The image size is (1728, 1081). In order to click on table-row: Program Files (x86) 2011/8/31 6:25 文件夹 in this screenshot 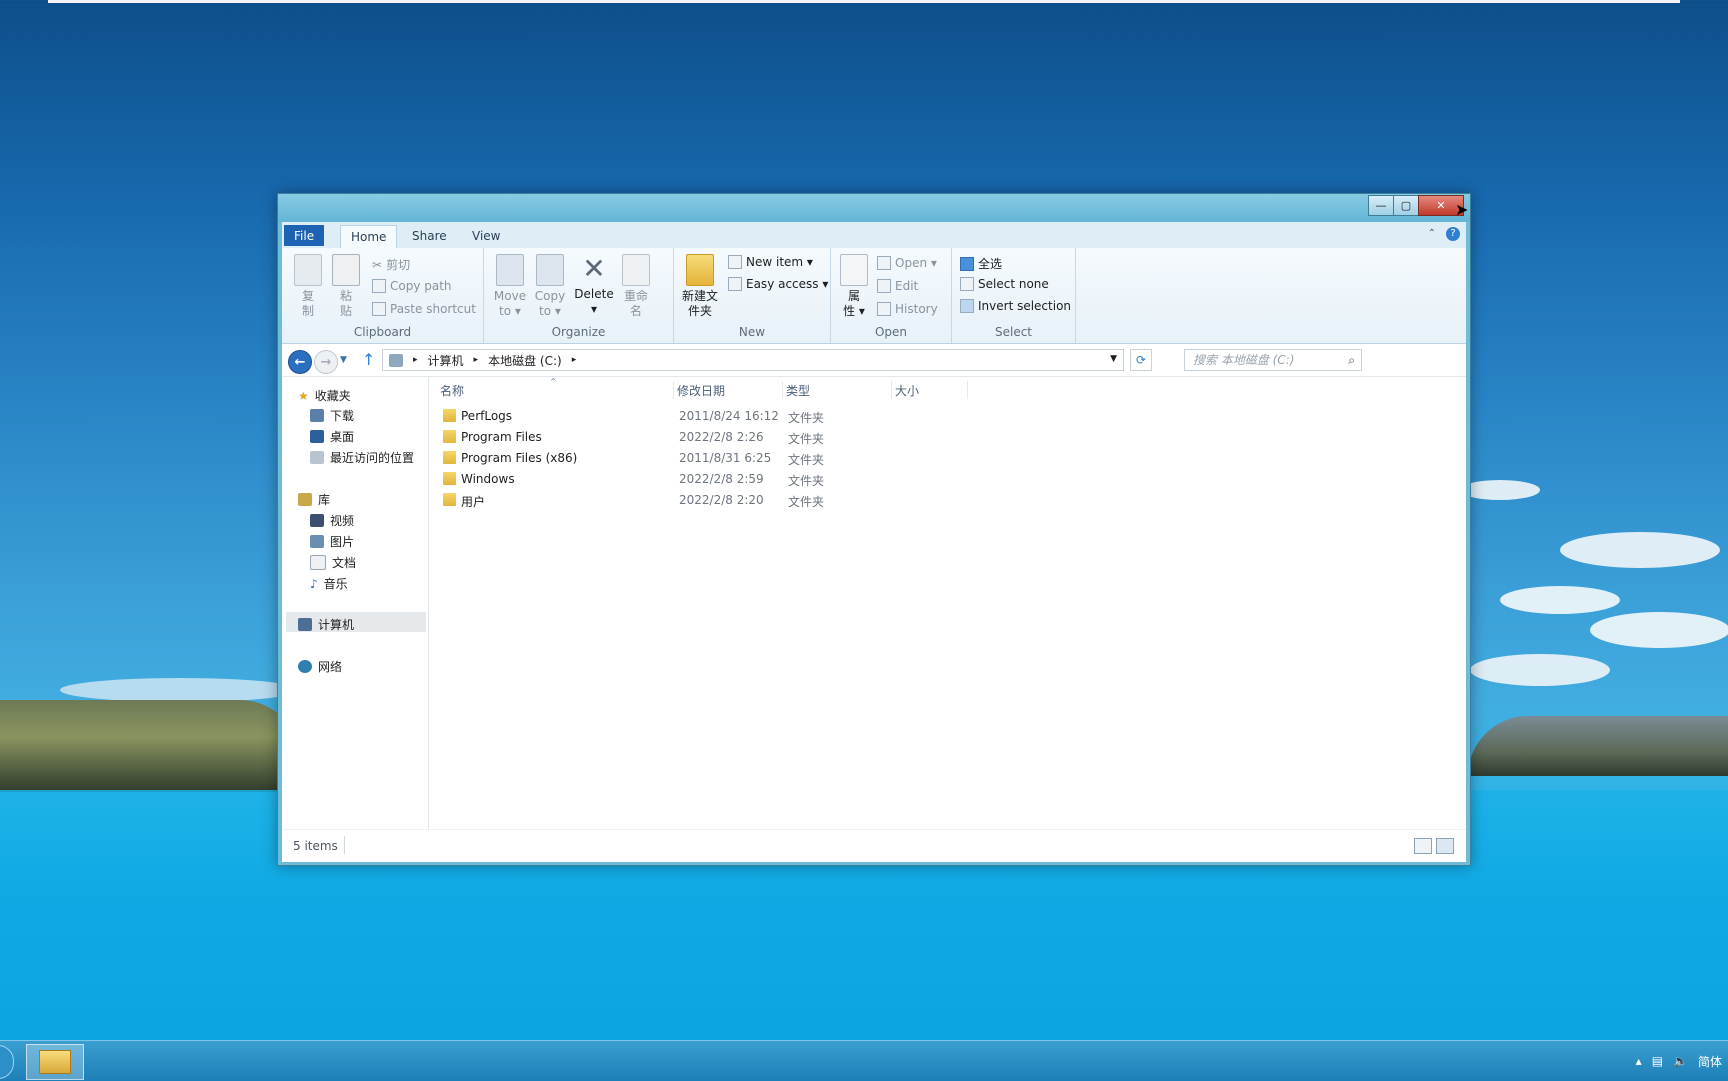, I will do `click(729, 458)`.